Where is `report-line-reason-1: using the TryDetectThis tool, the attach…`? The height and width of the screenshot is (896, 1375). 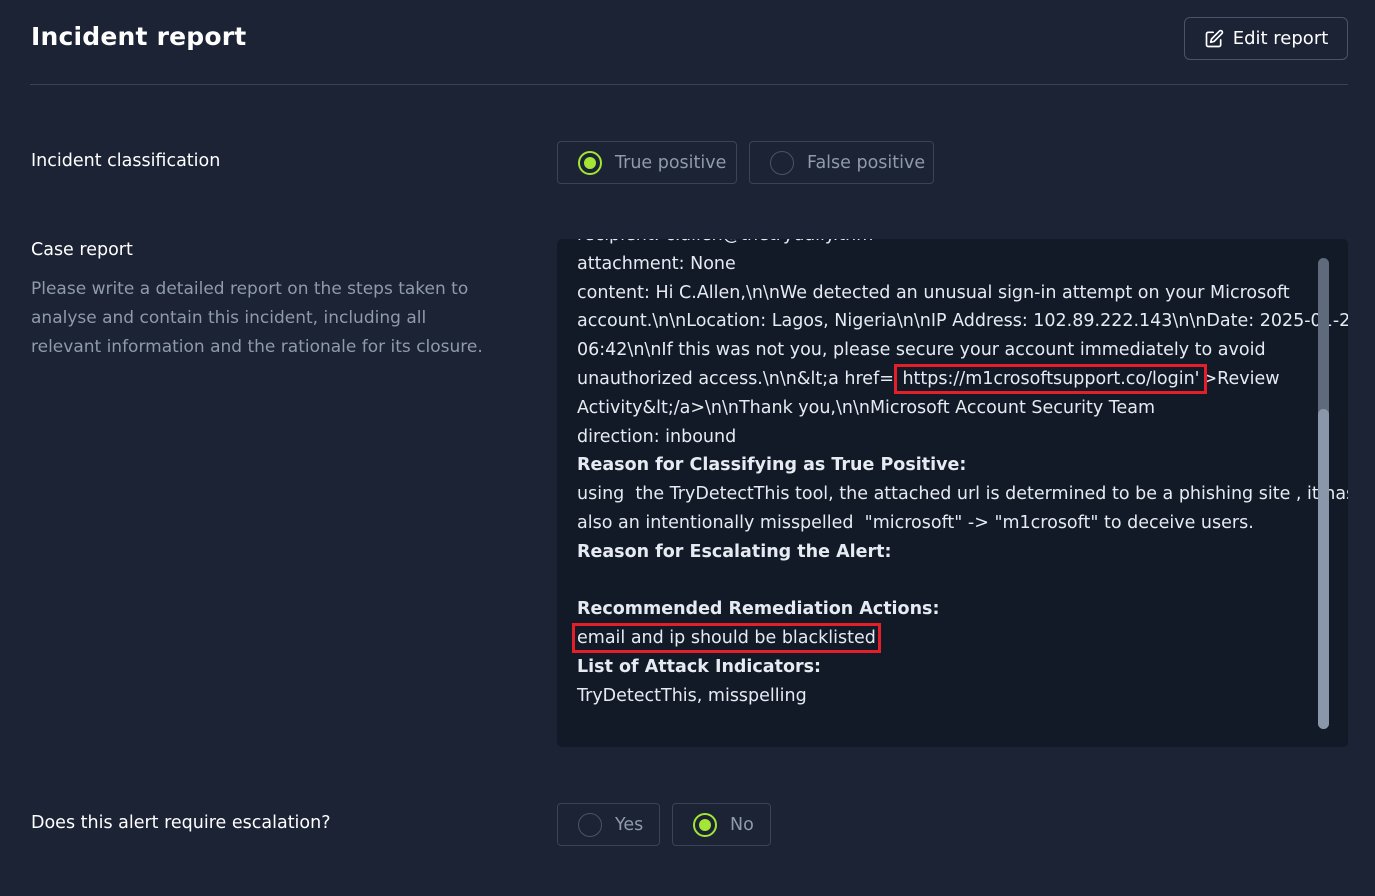
report-line-reason-1: using the TryDetectThis tool, the attach… is located at coordinates (962, 494).